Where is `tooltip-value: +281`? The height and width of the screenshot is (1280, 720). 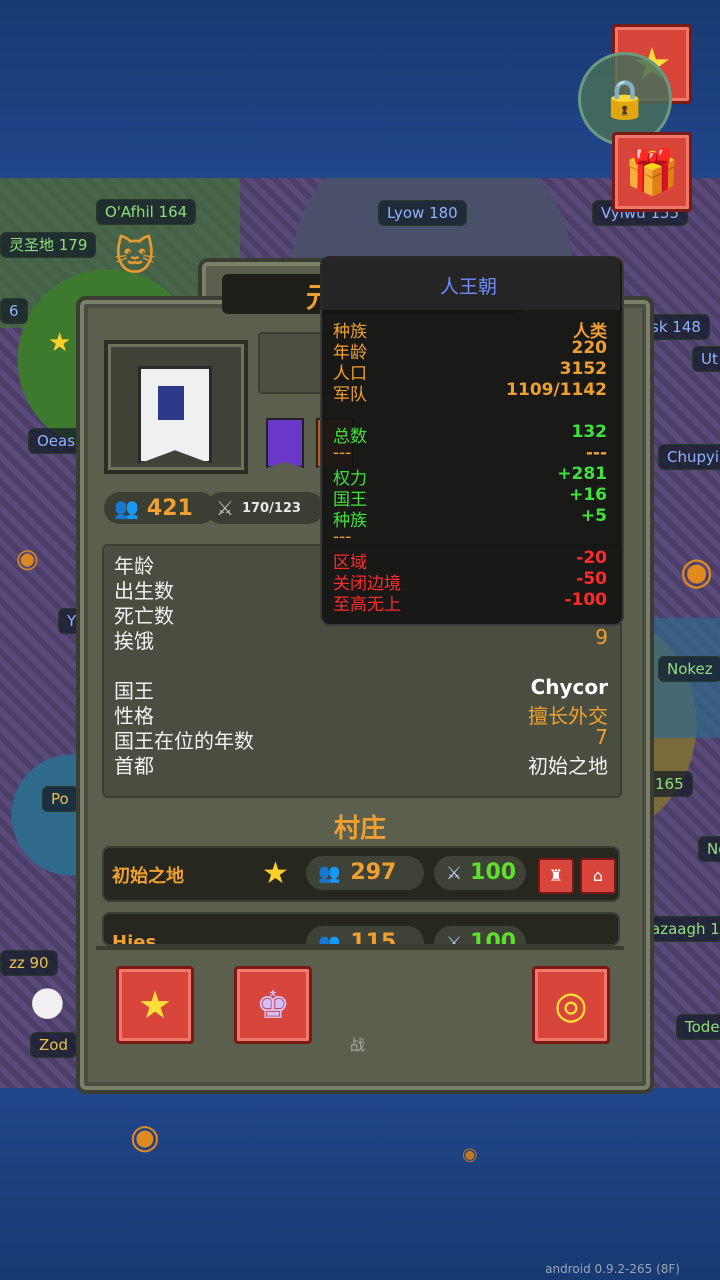
tooltip-value: +281 is located at coordinates (582, 474).